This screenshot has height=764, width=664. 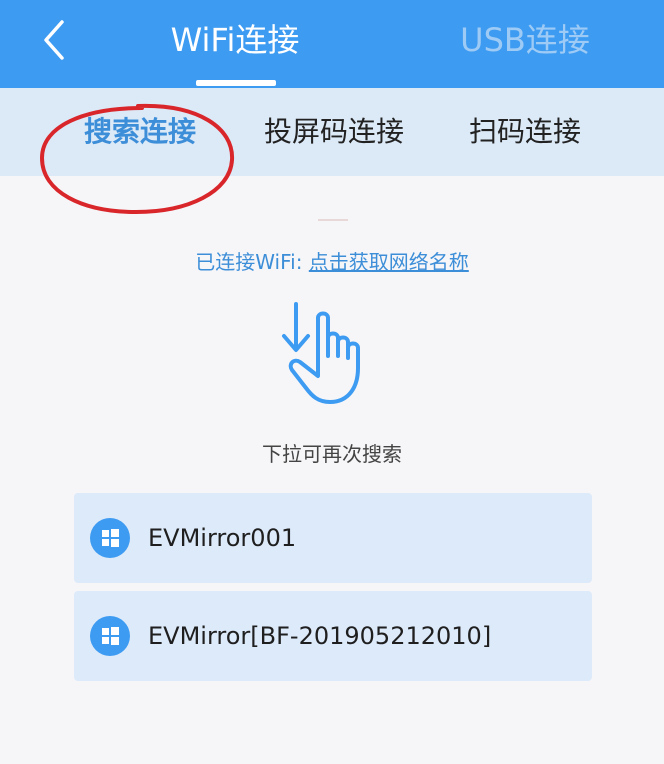 What do you see at coordinates (389, 262) in the screenshot?
I see `get-network-name-link: 点击获取网络名称` at bounding box center [389, 262].